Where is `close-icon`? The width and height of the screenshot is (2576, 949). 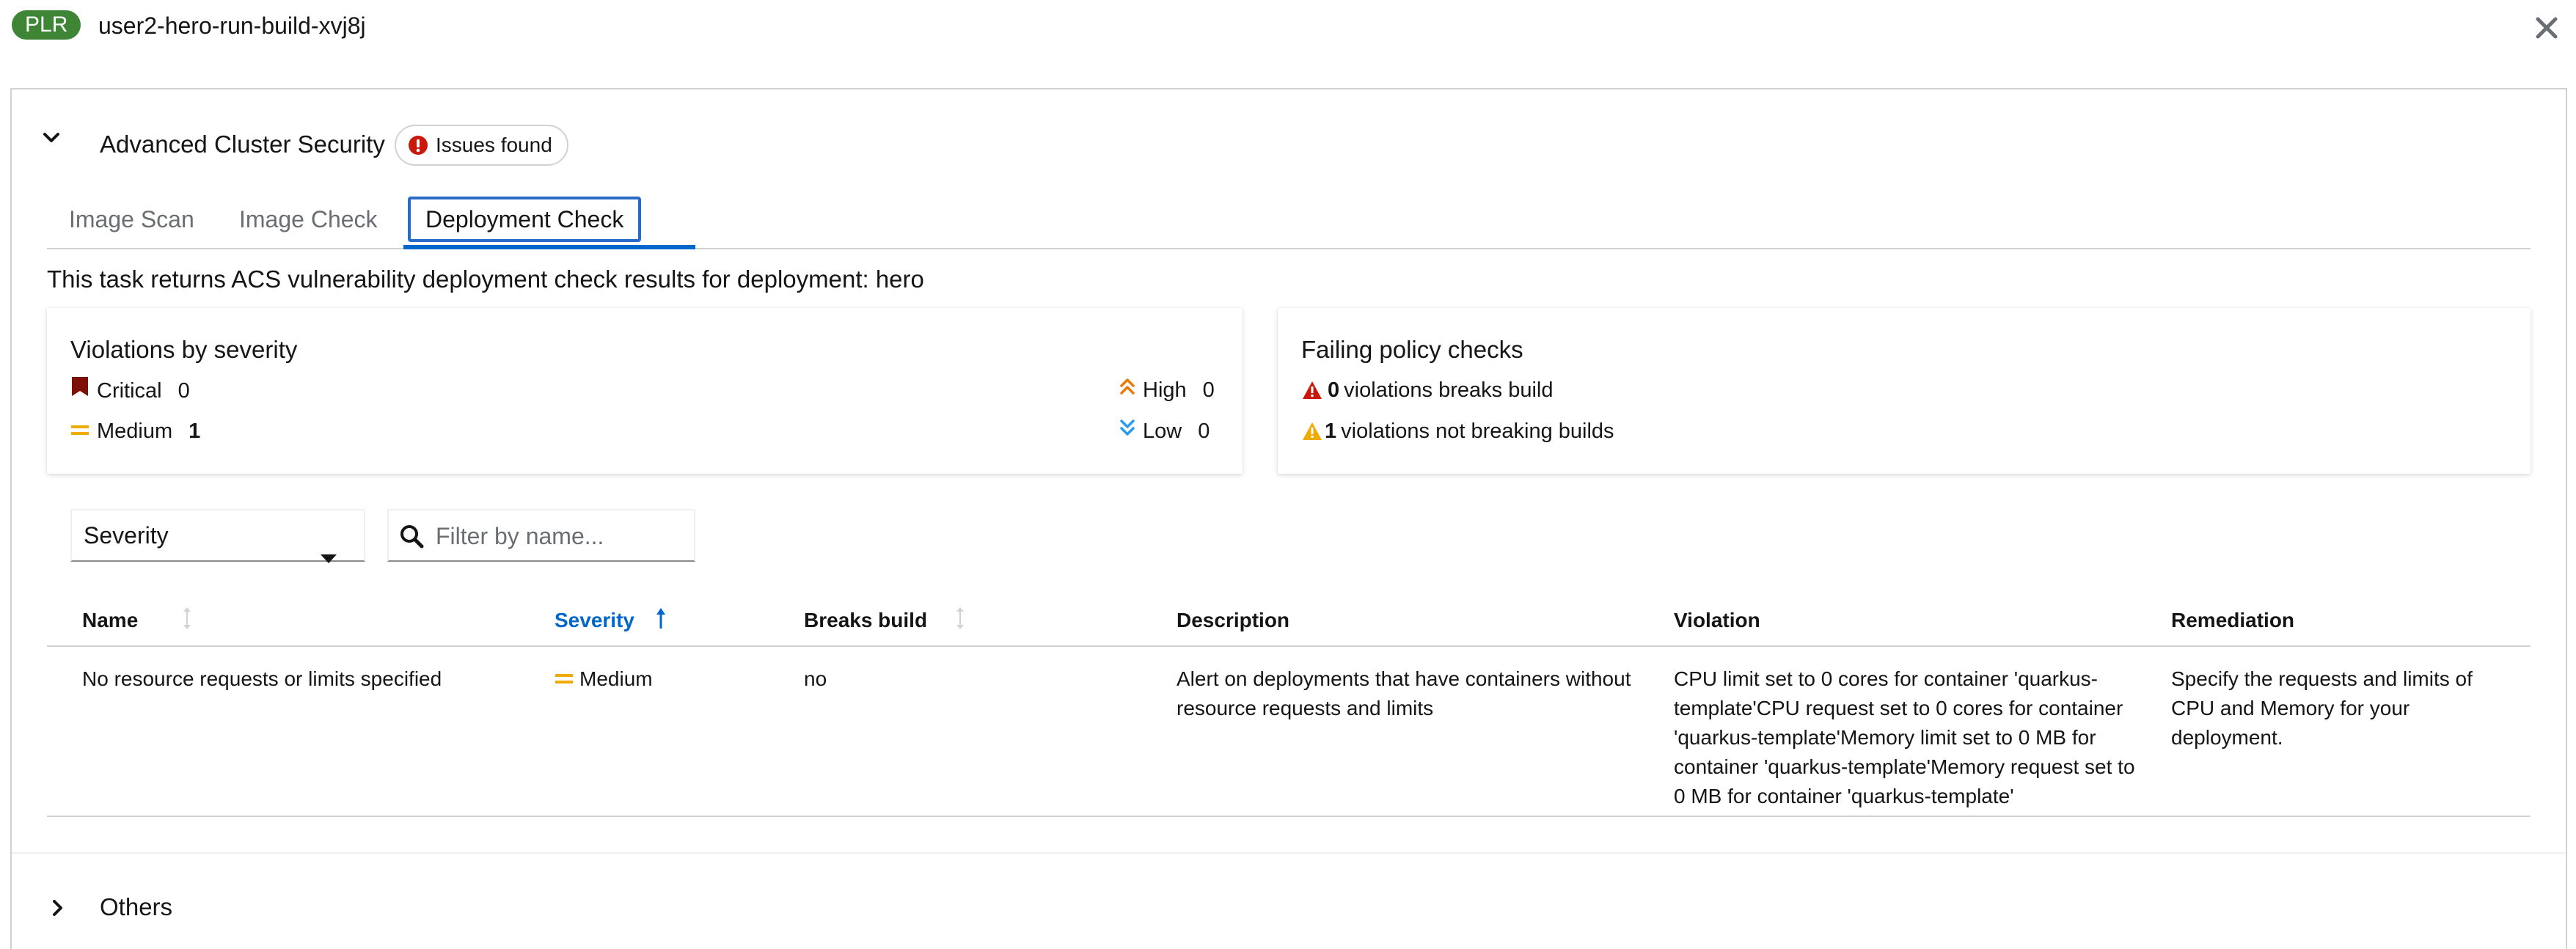
close-icon is located at coordinates (2547, 28).